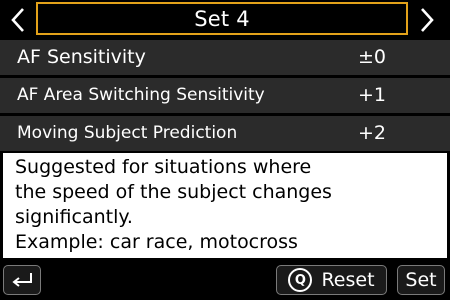  I want to click on prev-set-button, so click(18, 20).